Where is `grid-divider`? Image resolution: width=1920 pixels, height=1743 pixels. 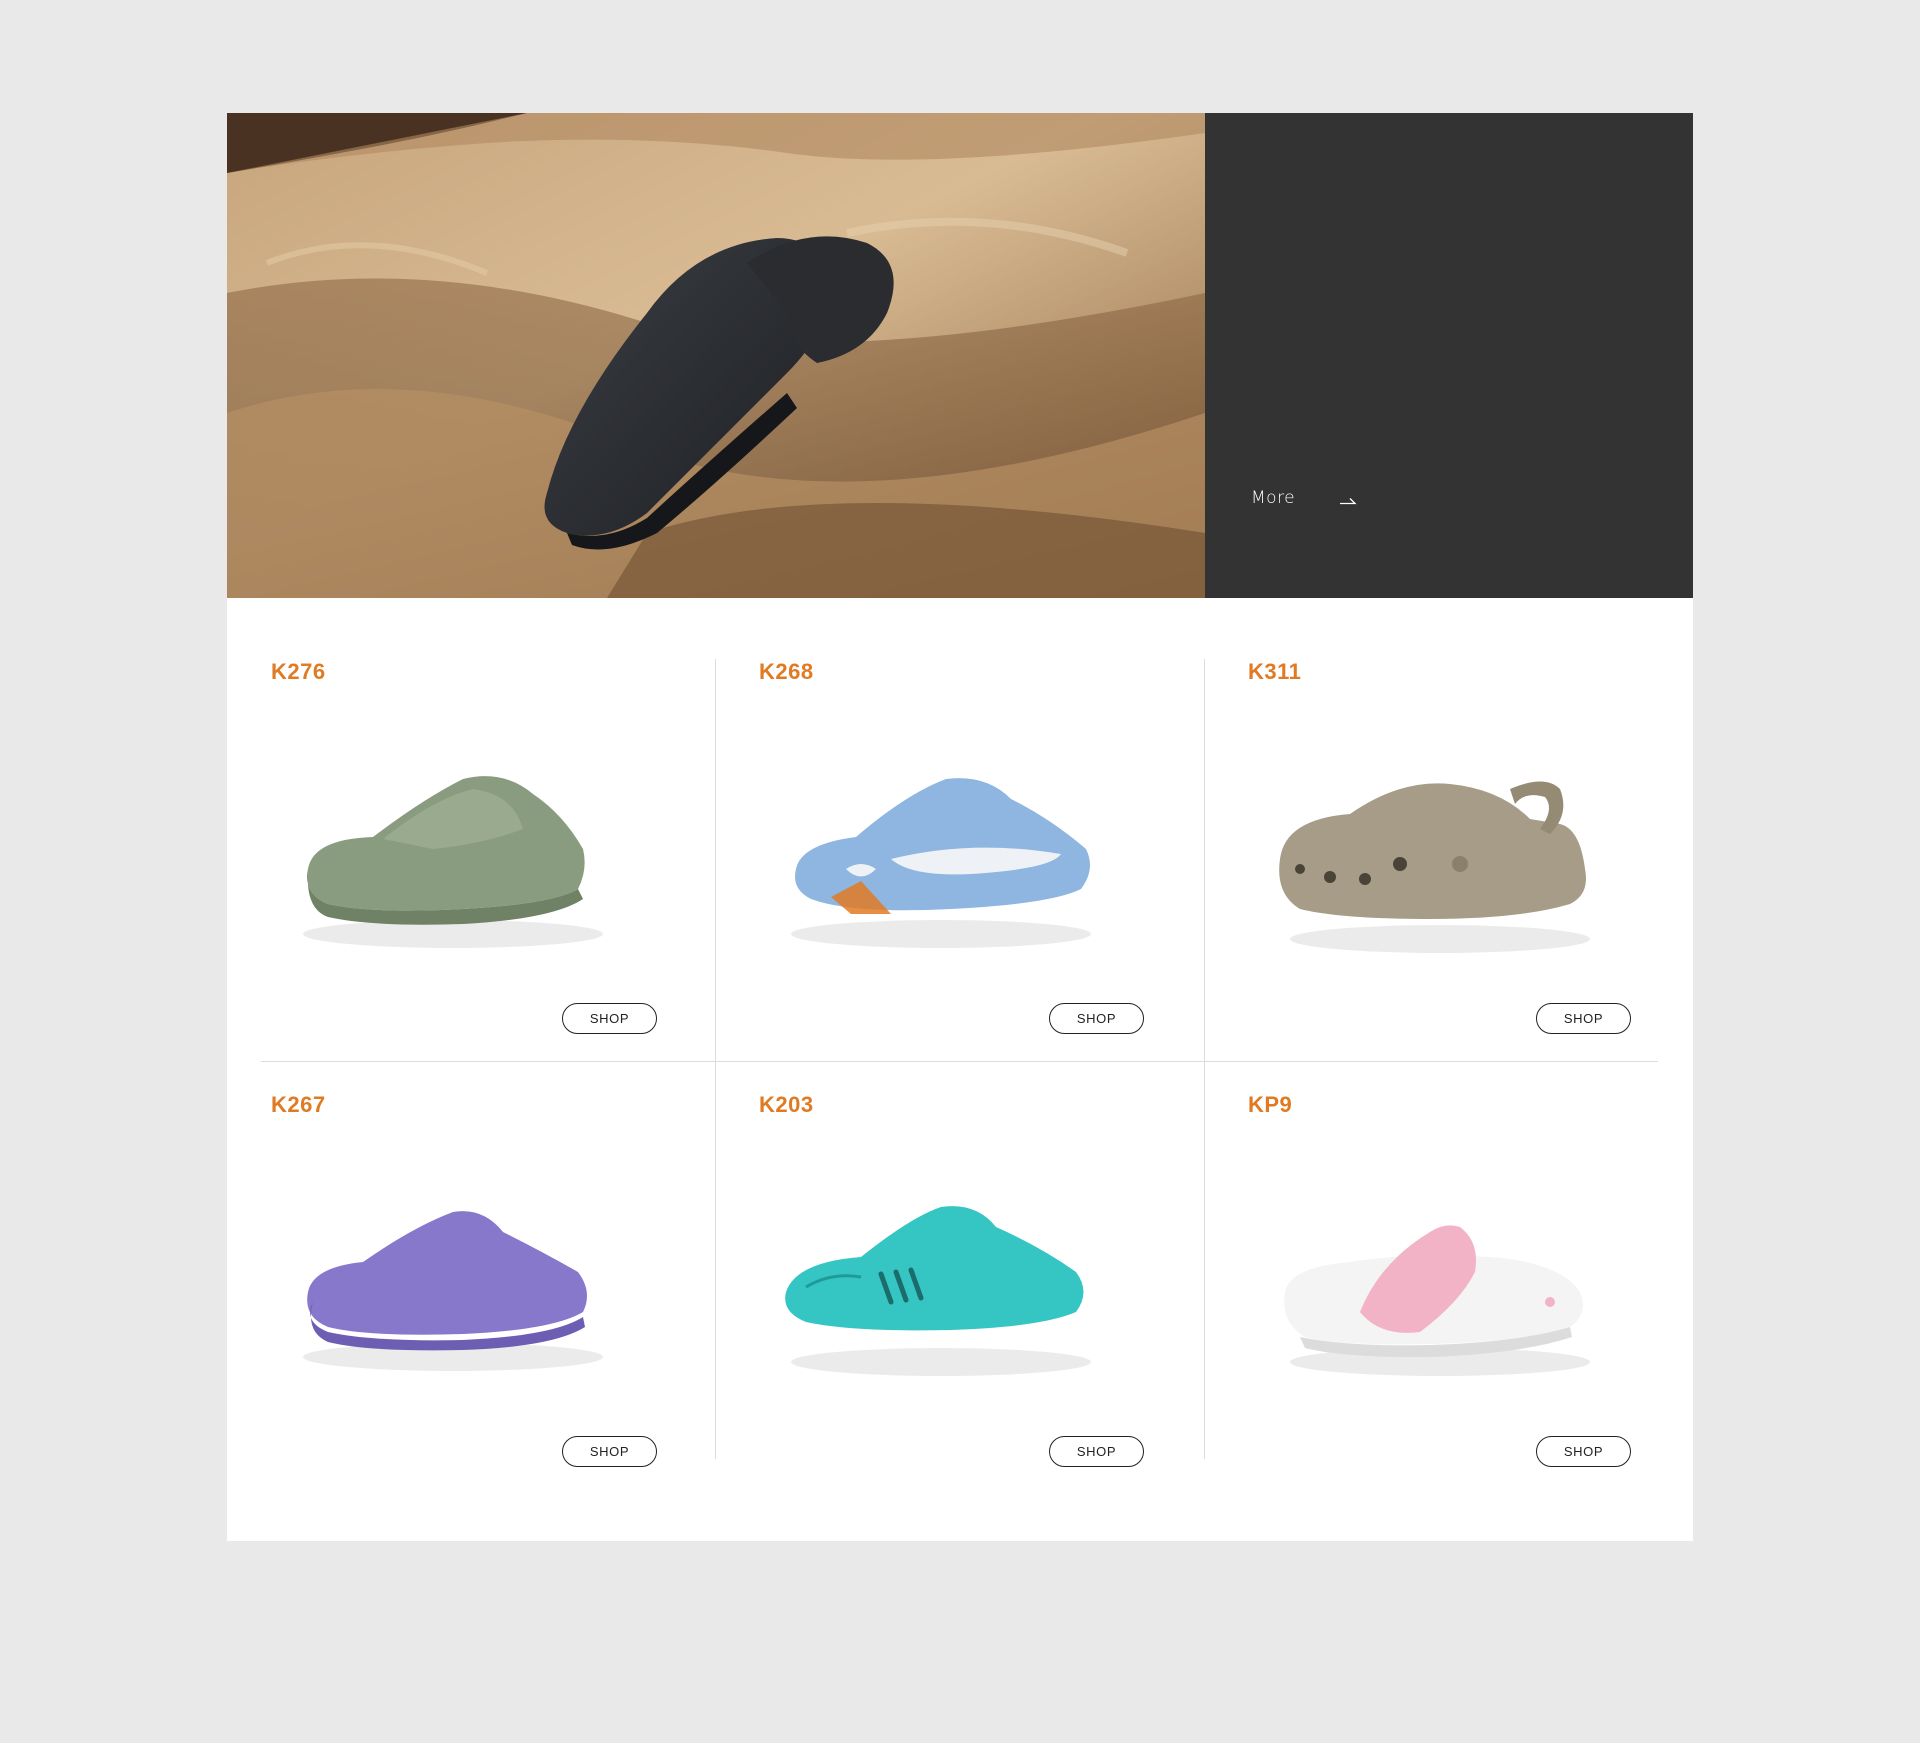
grid-divider is located at coordinates (959, 1061).